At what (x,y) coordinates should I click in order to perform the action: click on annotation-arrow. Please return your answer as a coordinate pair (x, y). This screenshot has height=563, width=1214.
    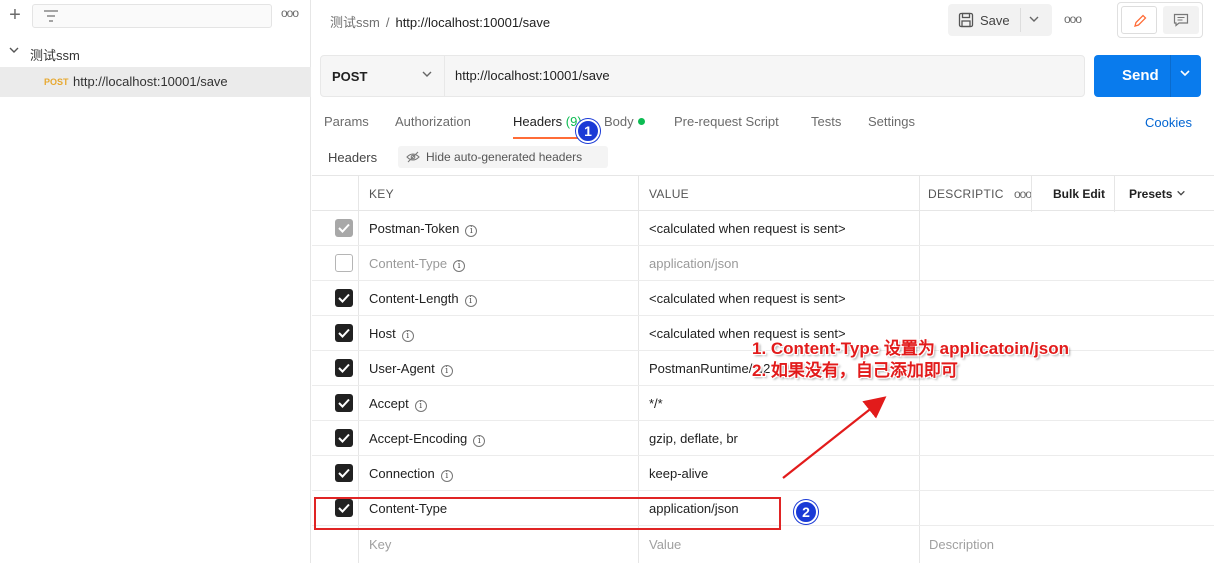
    Looking at the image, I should click on (834, 437).